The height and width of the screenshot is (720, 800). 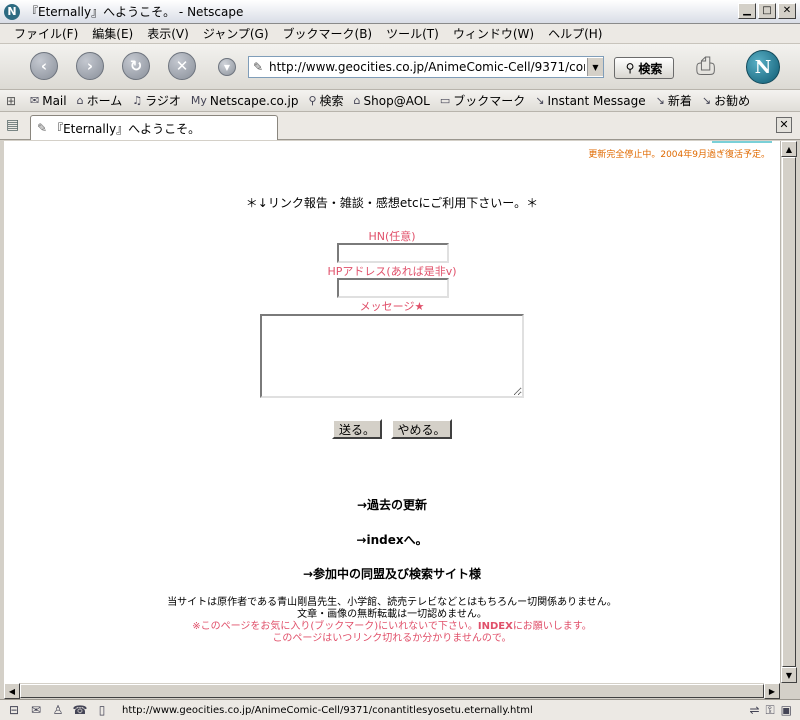 I want to click on address-bar: ✎ ▼, so click(x=426, y=67).